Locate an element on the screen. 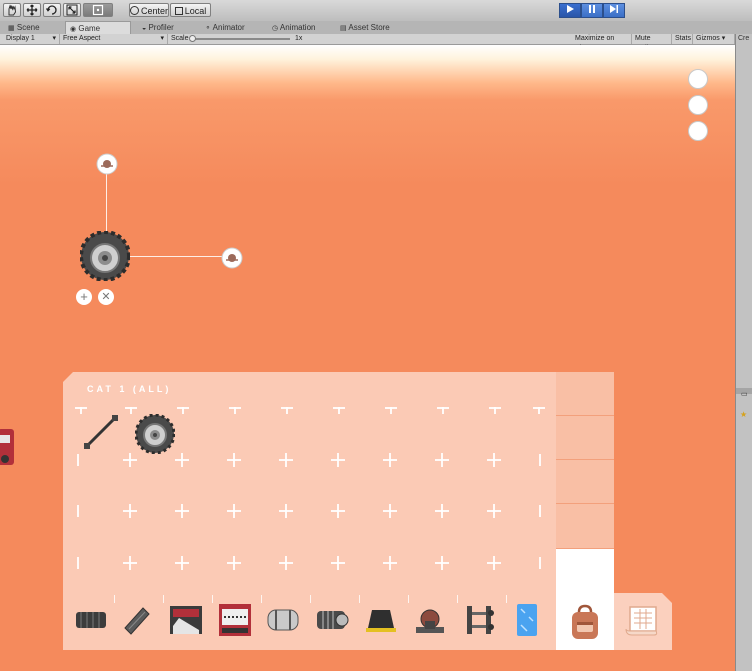  create-label: Cre is located at coordinates (744, 38).